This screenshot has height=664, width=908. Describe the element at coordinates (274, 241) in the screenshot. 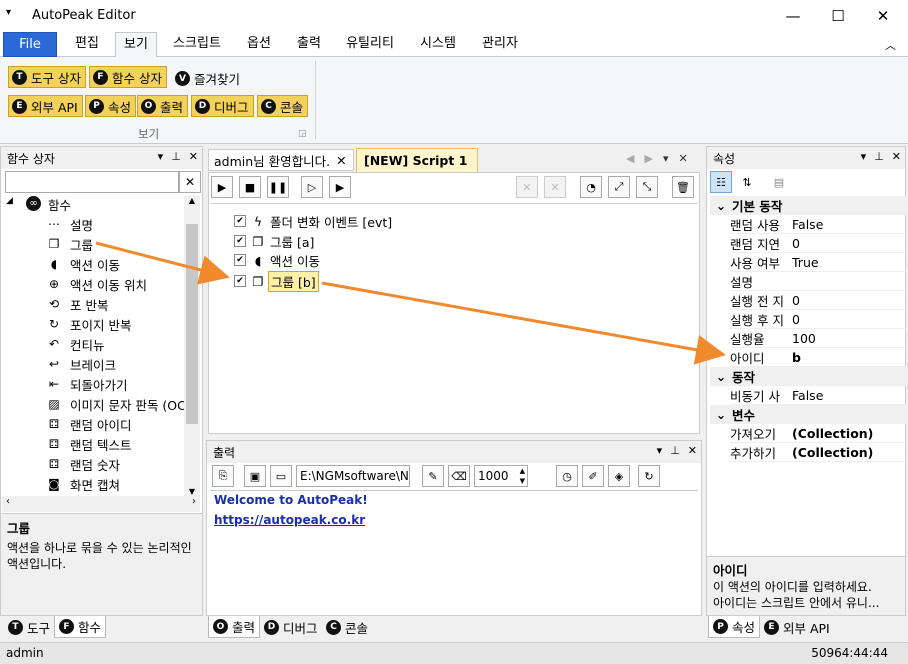

I see `script-row-group-a: ✔ ❐ 그룹 [a]` at that location.